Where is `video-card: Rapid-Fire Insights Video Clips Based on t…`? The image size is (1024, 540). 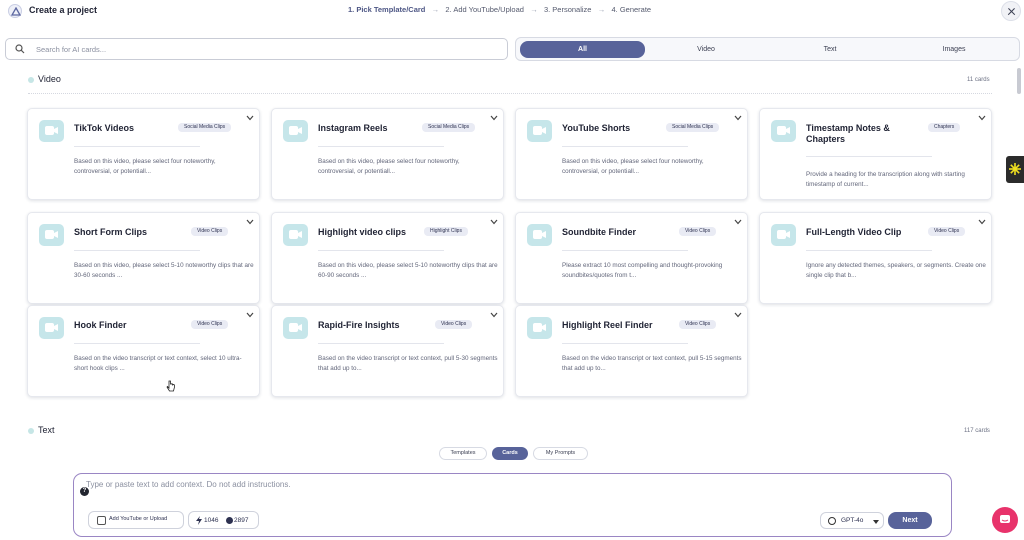 video-card: Rapid-Fire Insights Video Clips Based on t… is located at coordinates (387, 351).